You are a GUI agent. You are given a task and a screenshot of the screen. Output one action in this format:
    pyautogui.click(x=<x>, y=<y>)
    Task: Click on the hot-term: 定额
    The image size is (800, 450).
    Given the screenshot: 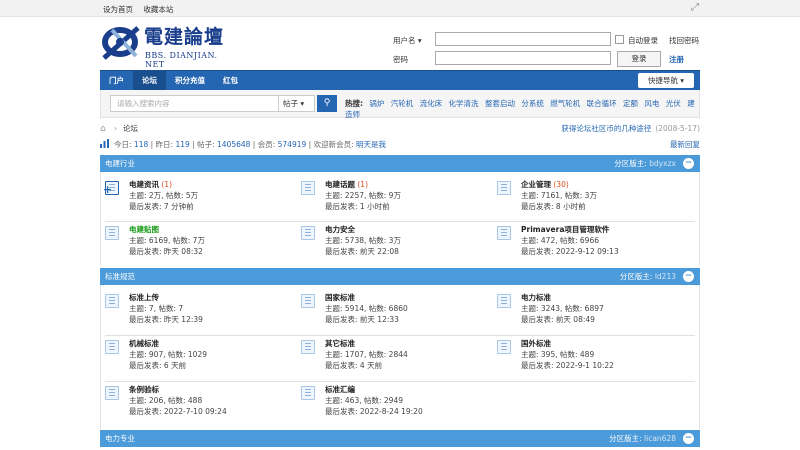 What is the action you would take?
    pyautogui.click(x=630, y=103)
    